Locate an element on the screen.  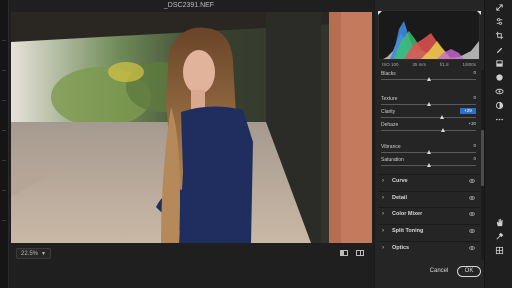
compare-view-icon is located at coordinates (360, 253).